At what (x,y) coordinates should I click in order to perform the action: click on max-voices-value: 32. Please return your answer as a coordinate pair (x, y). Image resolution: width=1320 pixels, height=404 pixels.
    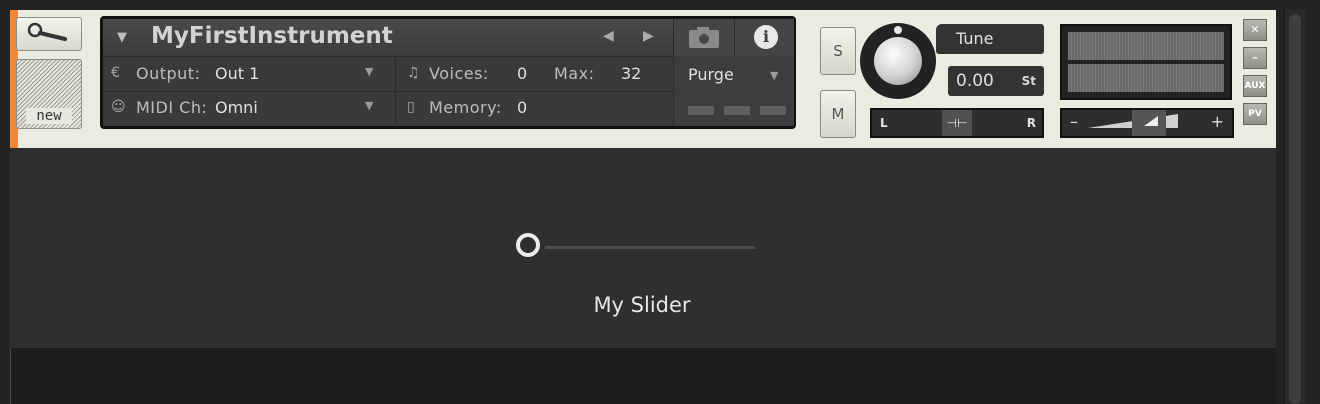
    Looking at the image, I should click on (631, 73).